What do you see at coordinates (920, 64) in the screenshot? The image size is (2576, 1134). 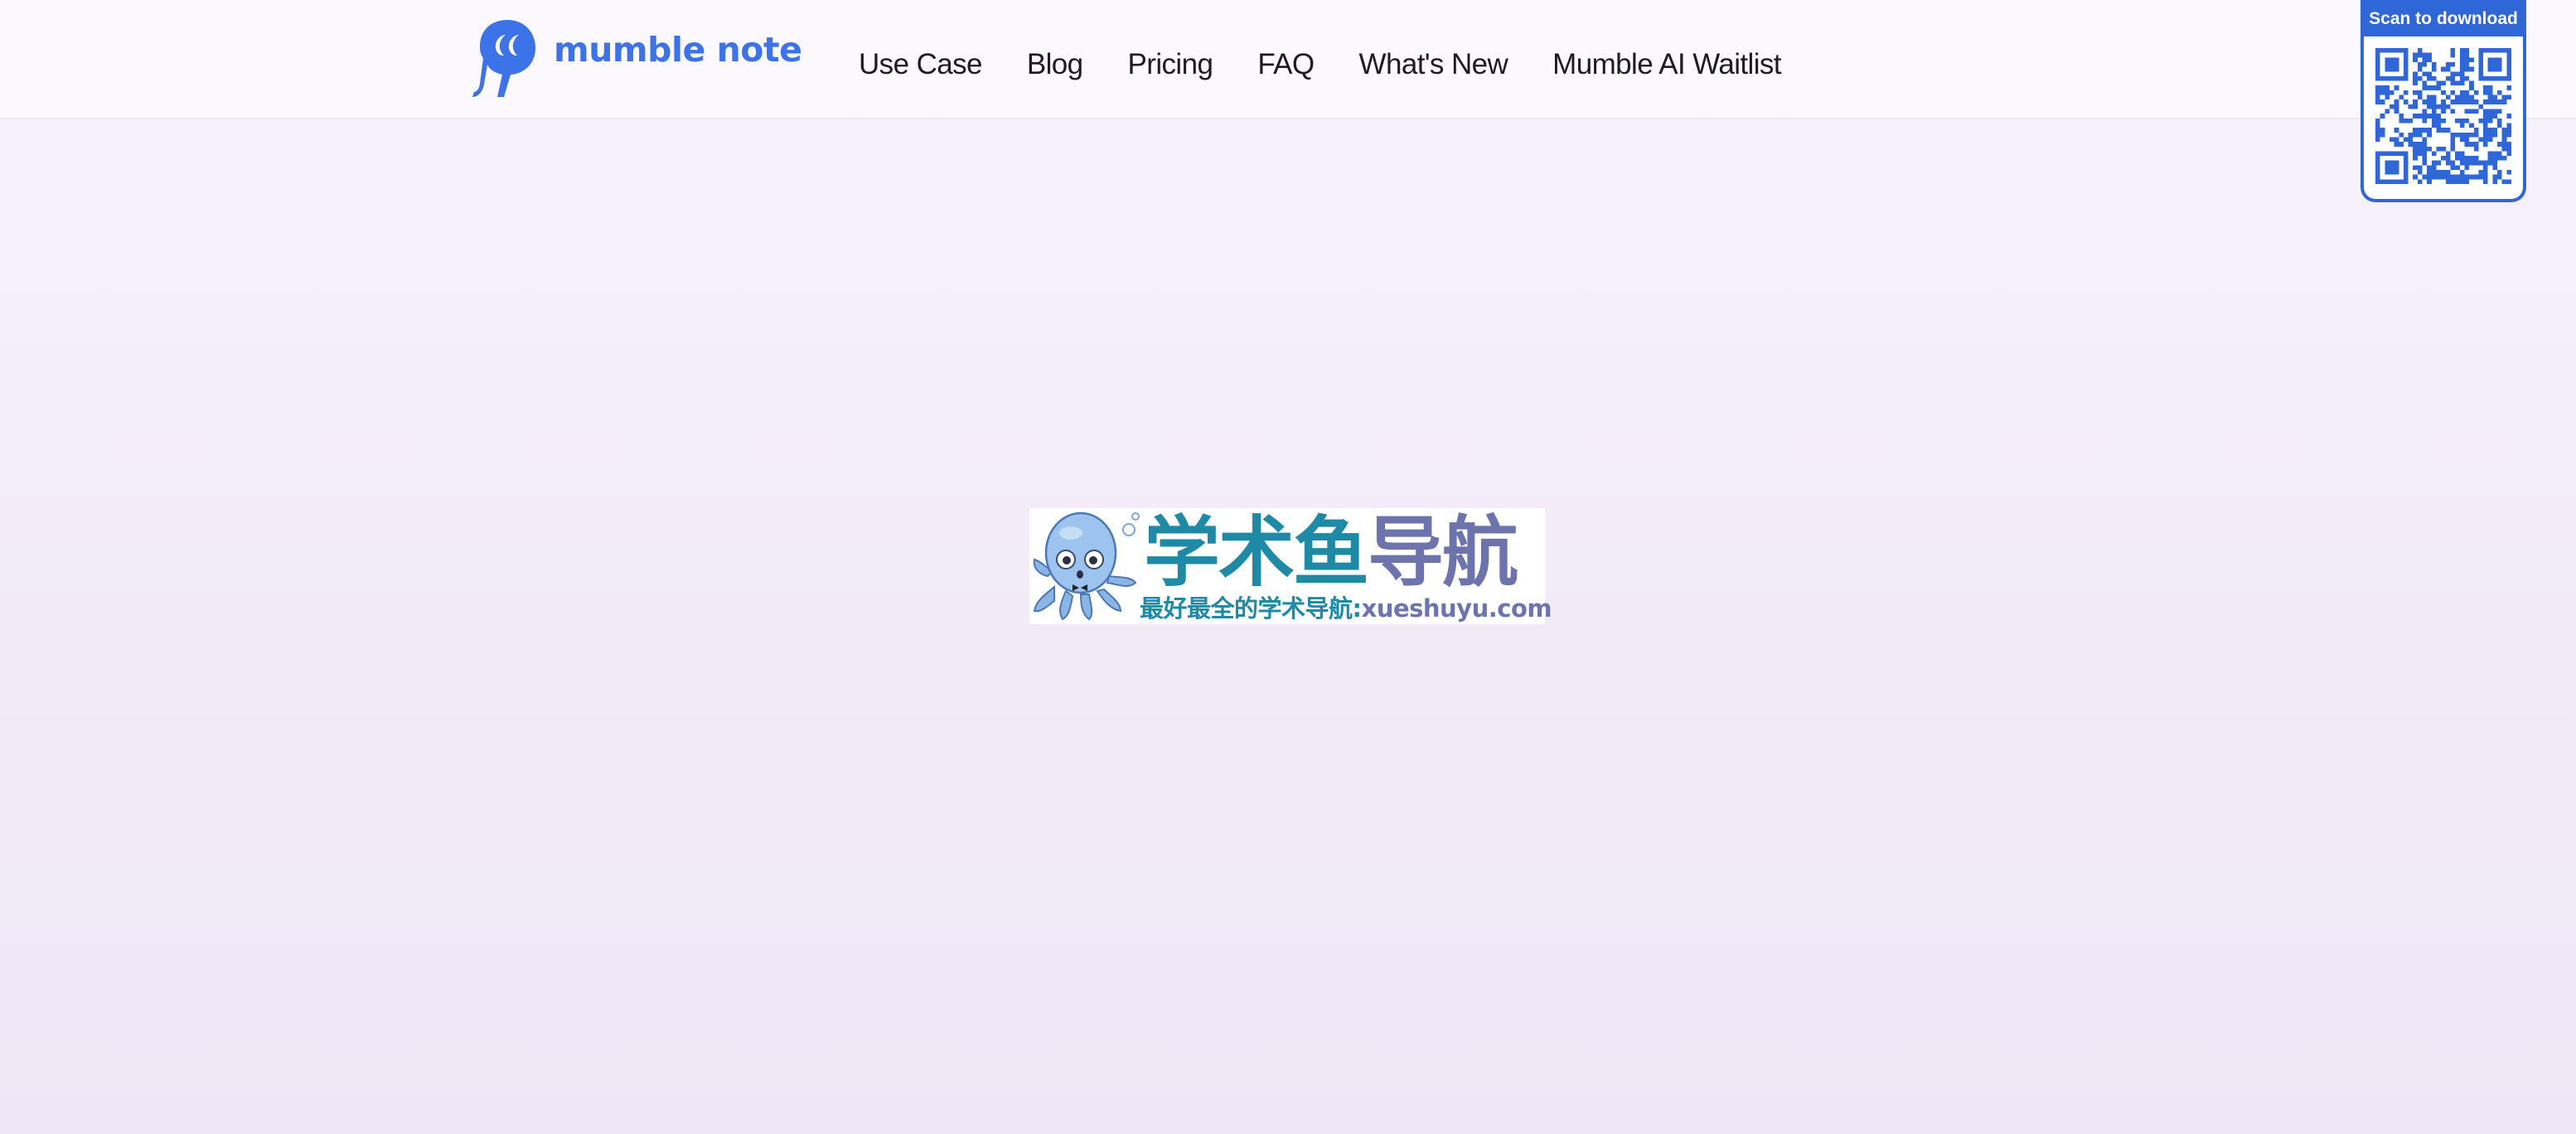 I see `nav-use-case: Use Case` at bounding box center [920, 64].